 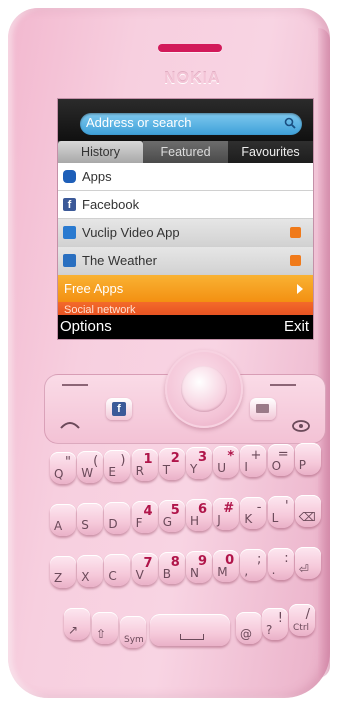 I want to click on messaging-key, so click(x=263, y=409).